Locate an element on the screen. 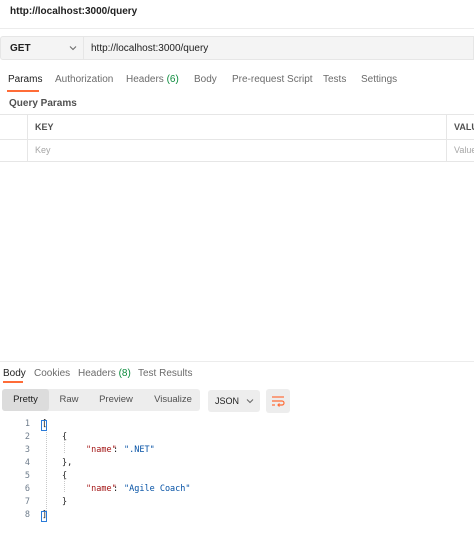 The image size is (474, 547). view-pretty-button: Pretty is located at coordinates (25, 400).